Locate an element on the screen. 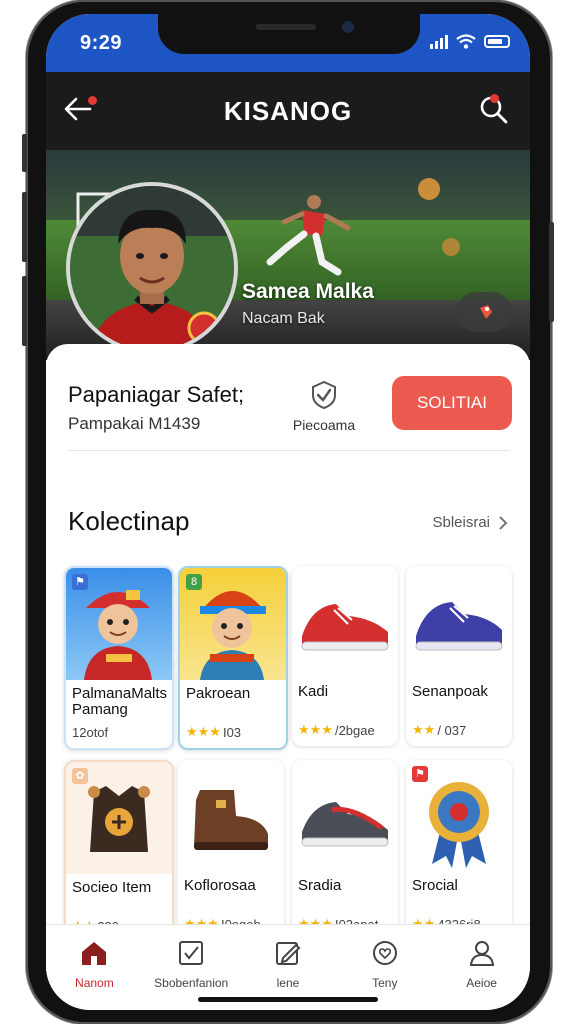  status-time: 9:29 is located at coordinates (101, 43).